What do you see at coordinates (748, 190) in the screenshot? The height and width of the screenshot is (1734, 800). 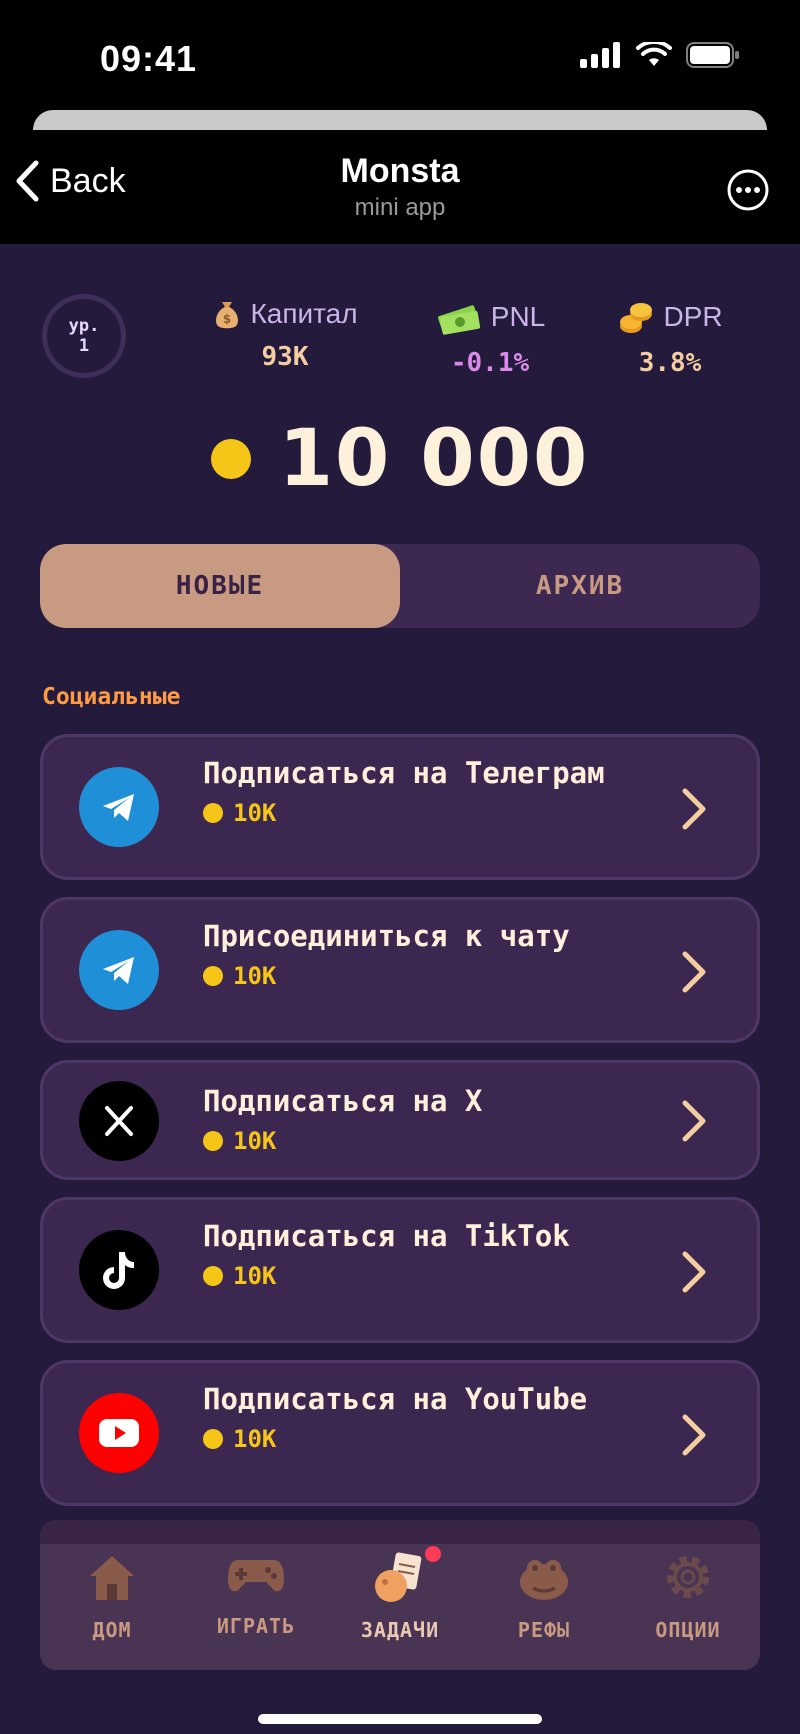 I see `more-options-icon` at bounding box center [748, 190].